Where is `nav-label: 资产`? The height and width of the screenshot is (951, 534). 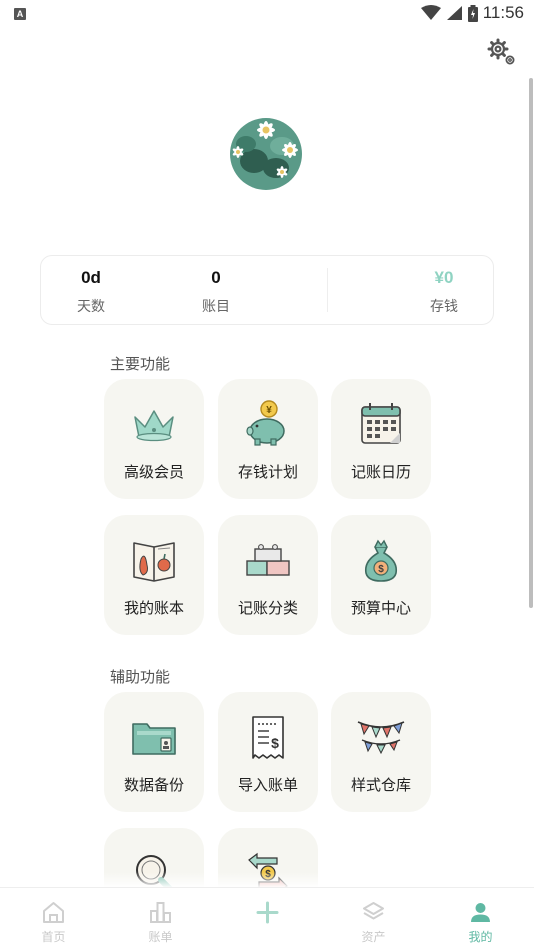 nav-label: 资产 is located at coordinates (373, 937).